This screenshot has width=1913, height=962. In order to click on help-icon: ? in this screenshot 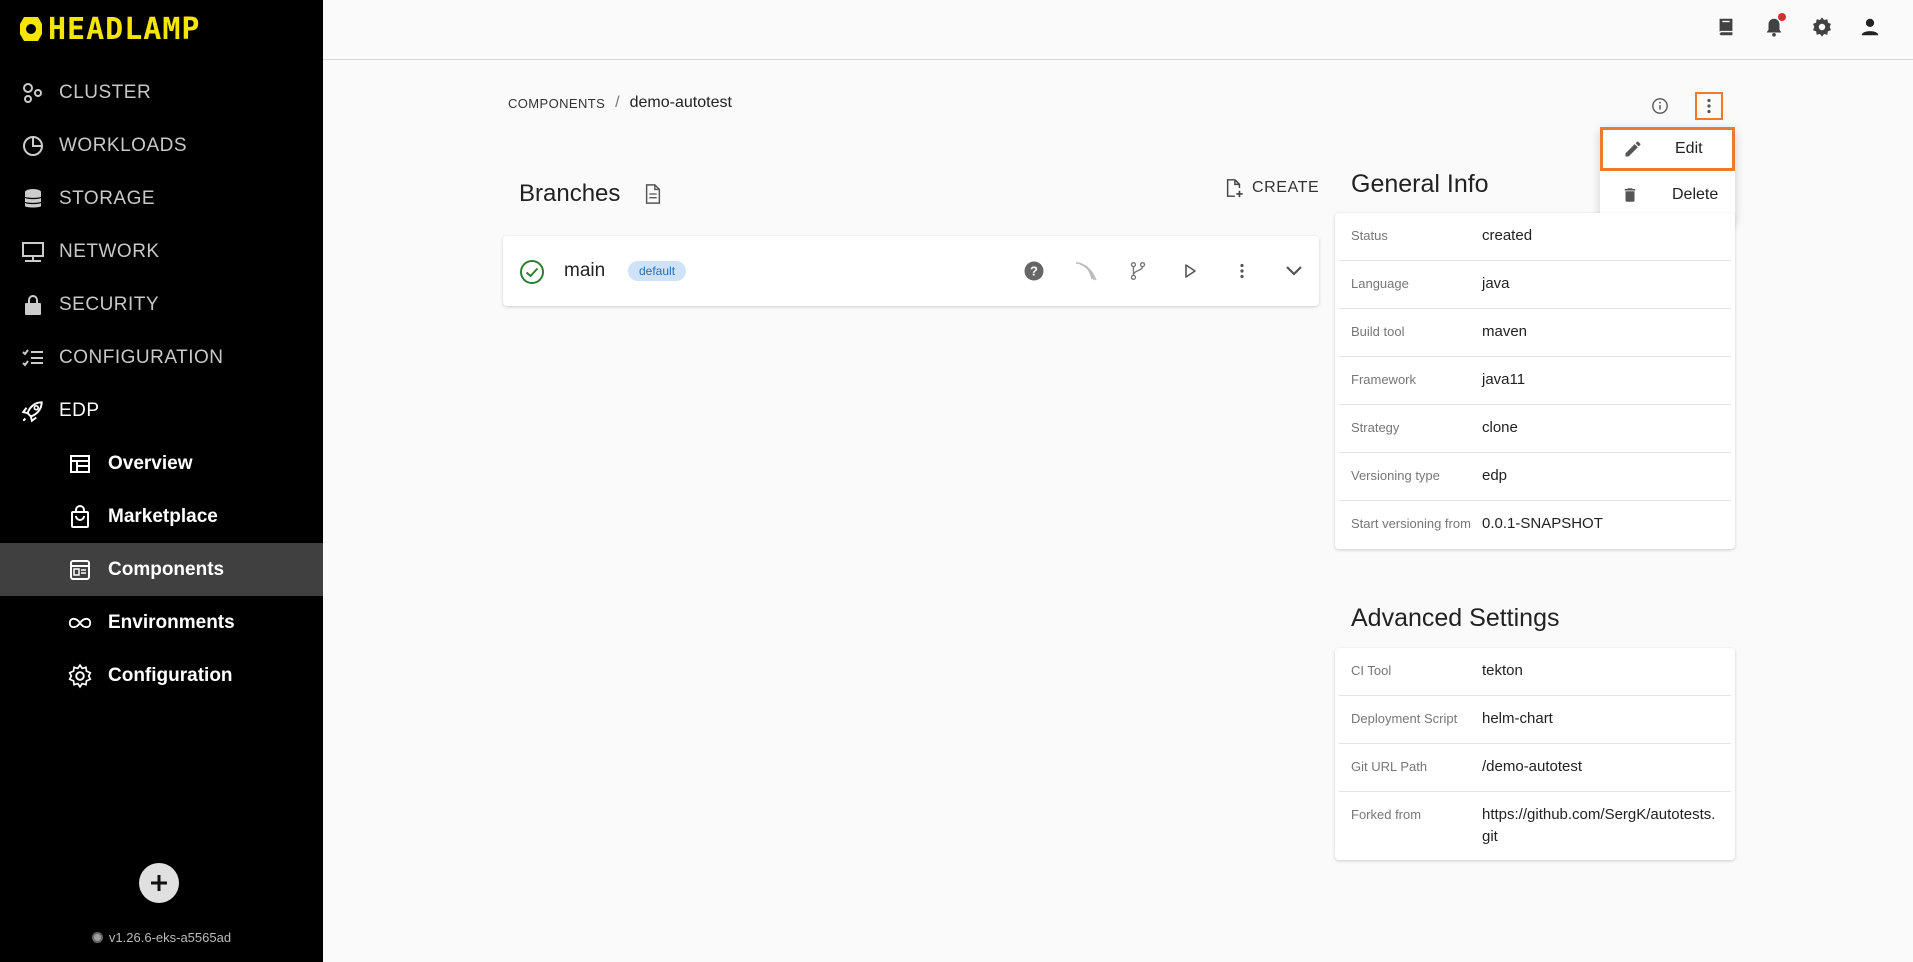, I will do `click(1034, 271)`.